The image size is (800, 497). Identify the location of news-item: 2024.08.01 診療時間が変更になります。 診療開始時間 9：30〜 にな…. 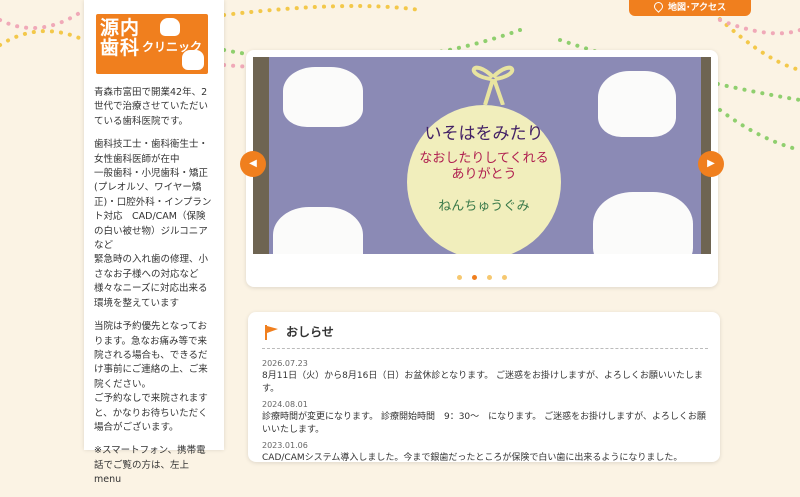
(485, 418).